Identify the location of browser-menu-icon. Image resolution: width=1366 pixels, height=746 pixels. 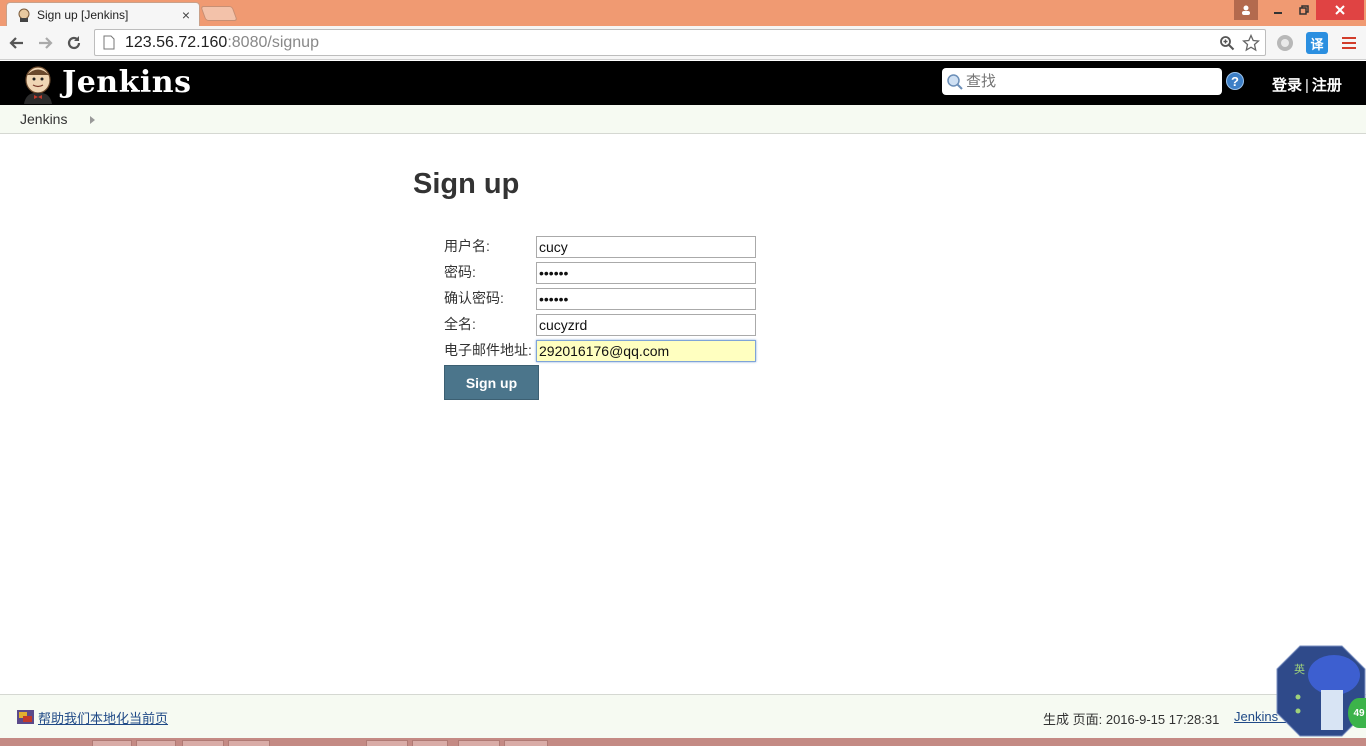
(1349, 43).